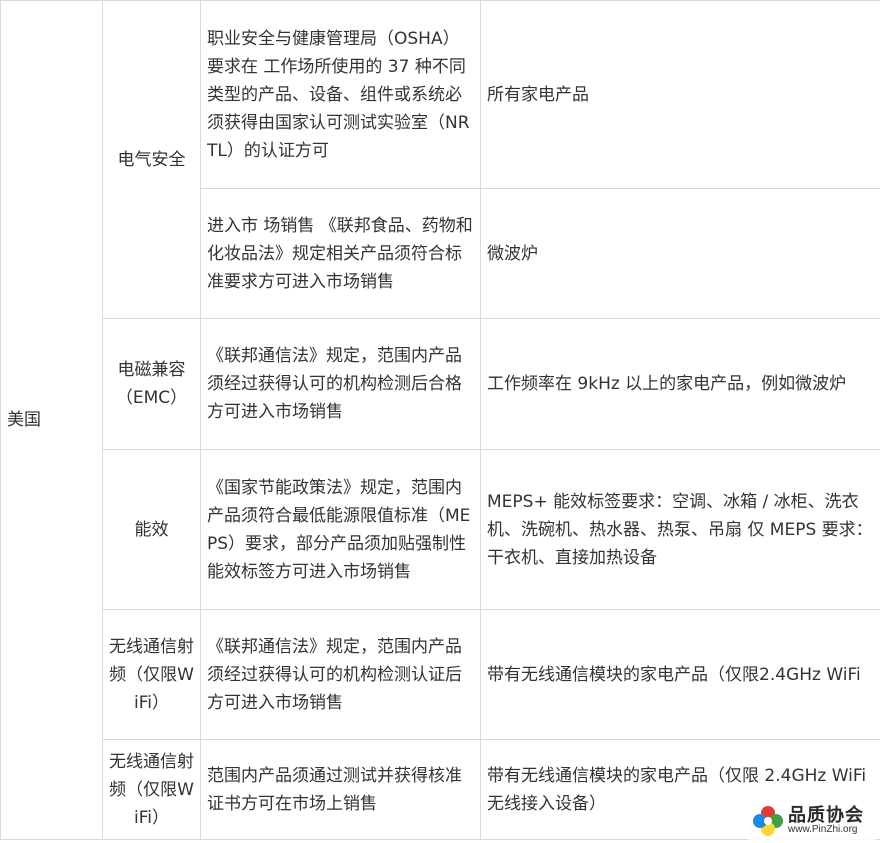  Describe the element at coordinates (823, 829) in the screenshot. I see `watermark-url: www.PinZhi.org` at that location.